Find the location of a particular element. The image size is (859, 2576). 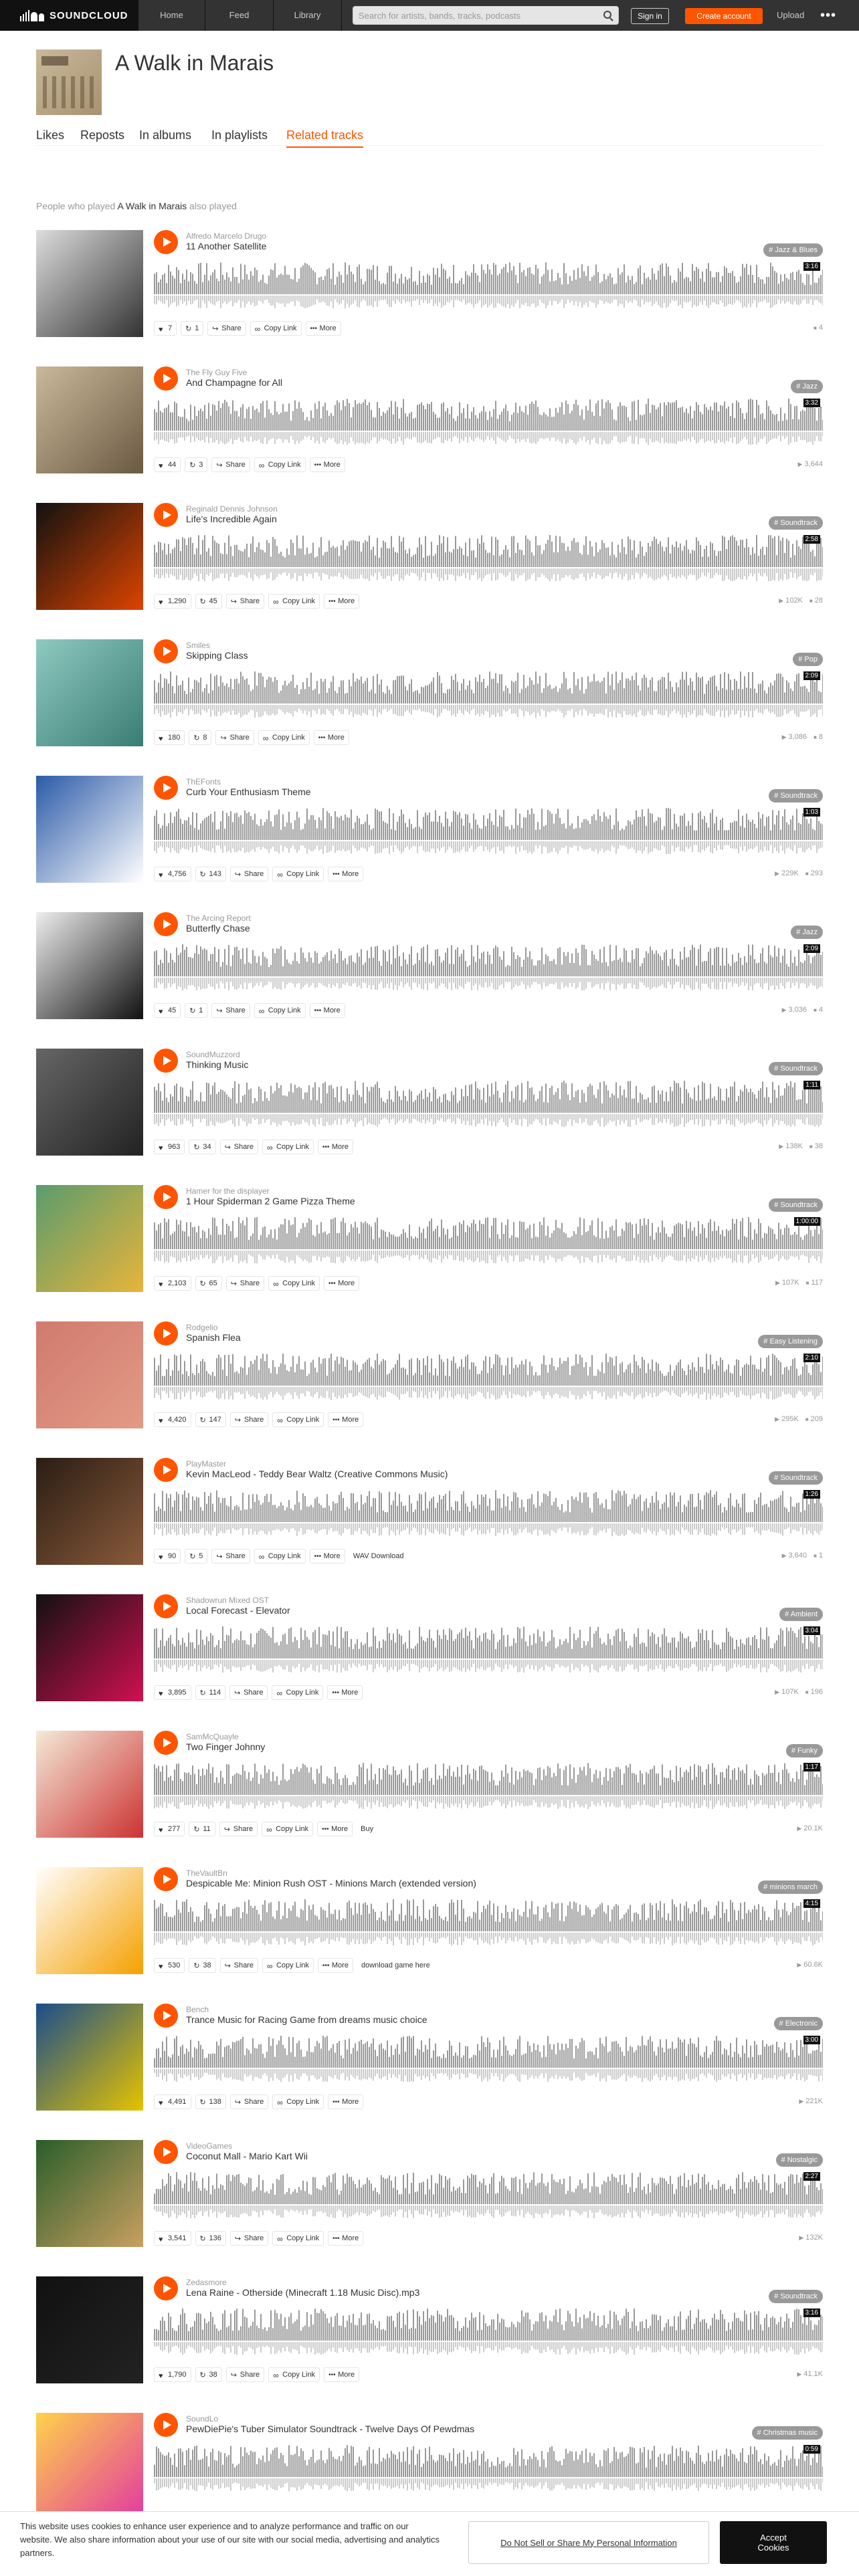

upload-link: Upload is located at coordinates (791, 15).